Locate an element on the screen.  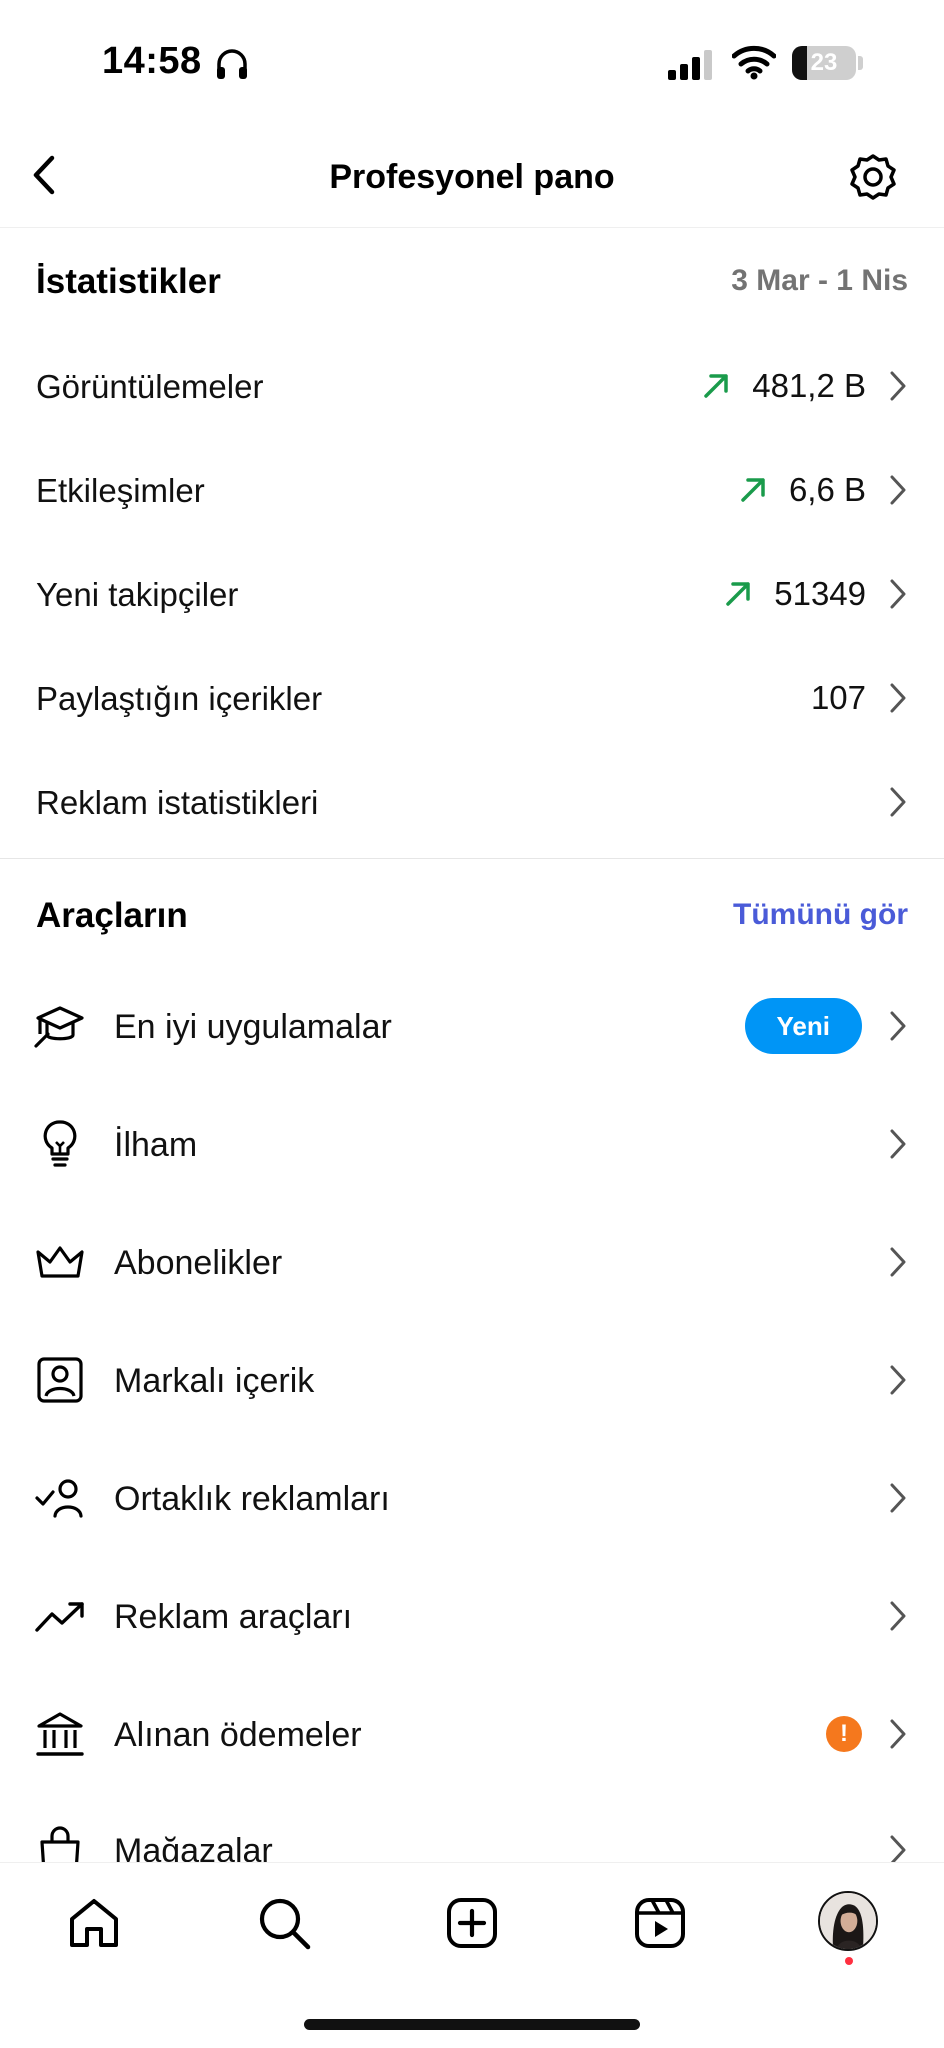
stat-label: Görüntülemeler is located at coordinates (150, 386).